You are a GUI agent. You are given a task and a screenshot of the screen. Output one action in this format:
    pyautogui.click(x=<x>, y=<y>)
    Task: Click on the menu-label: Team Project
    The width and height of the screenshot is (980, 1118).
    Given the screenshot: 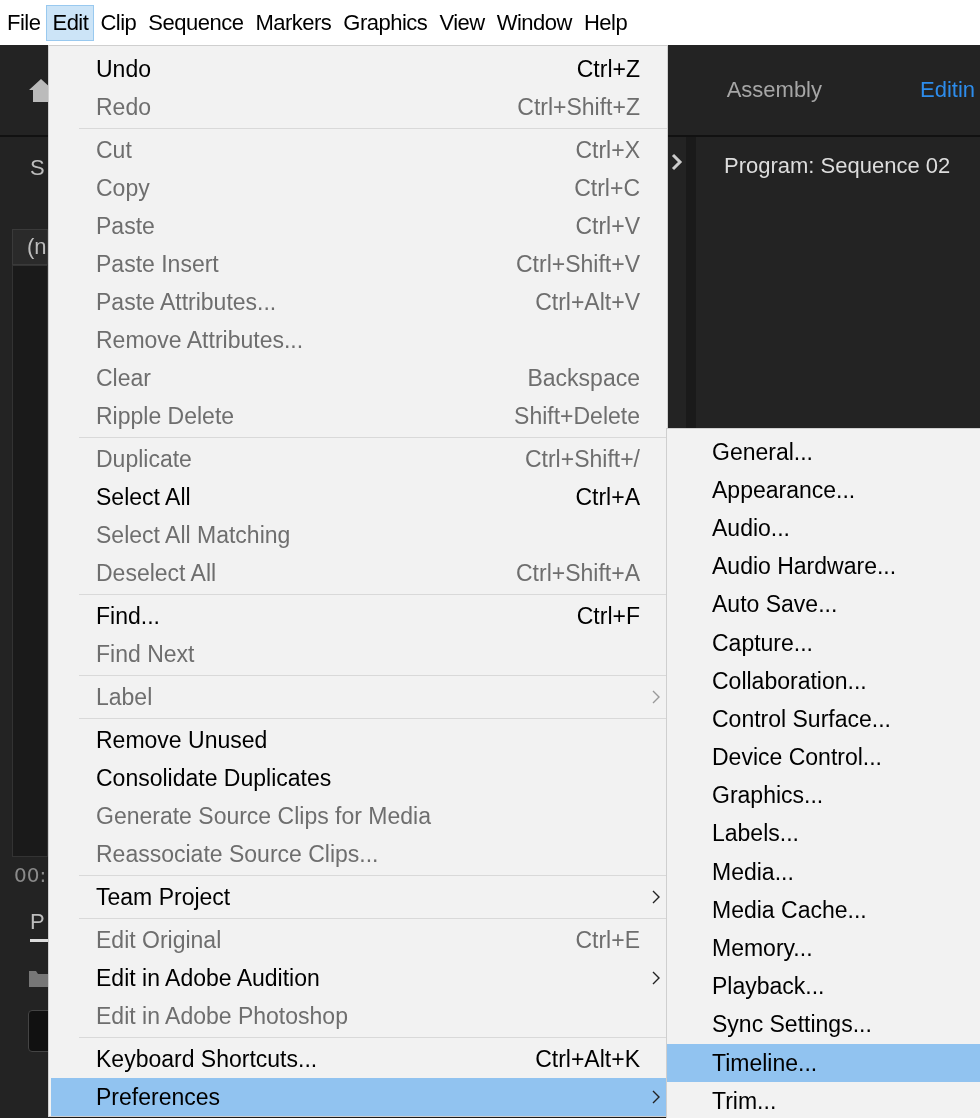 What is the action you would take?
    pyautogui.click(x=164, y=897)
    